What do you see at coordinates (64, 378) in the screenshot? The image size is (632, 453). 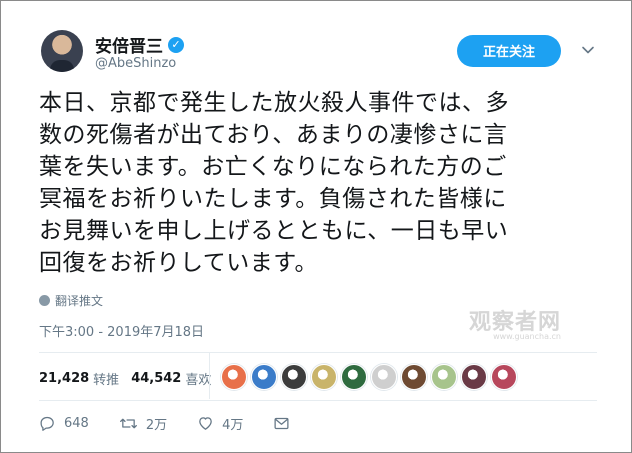 I see `retweets-count: 21,428` at bounding box center [64, 378].